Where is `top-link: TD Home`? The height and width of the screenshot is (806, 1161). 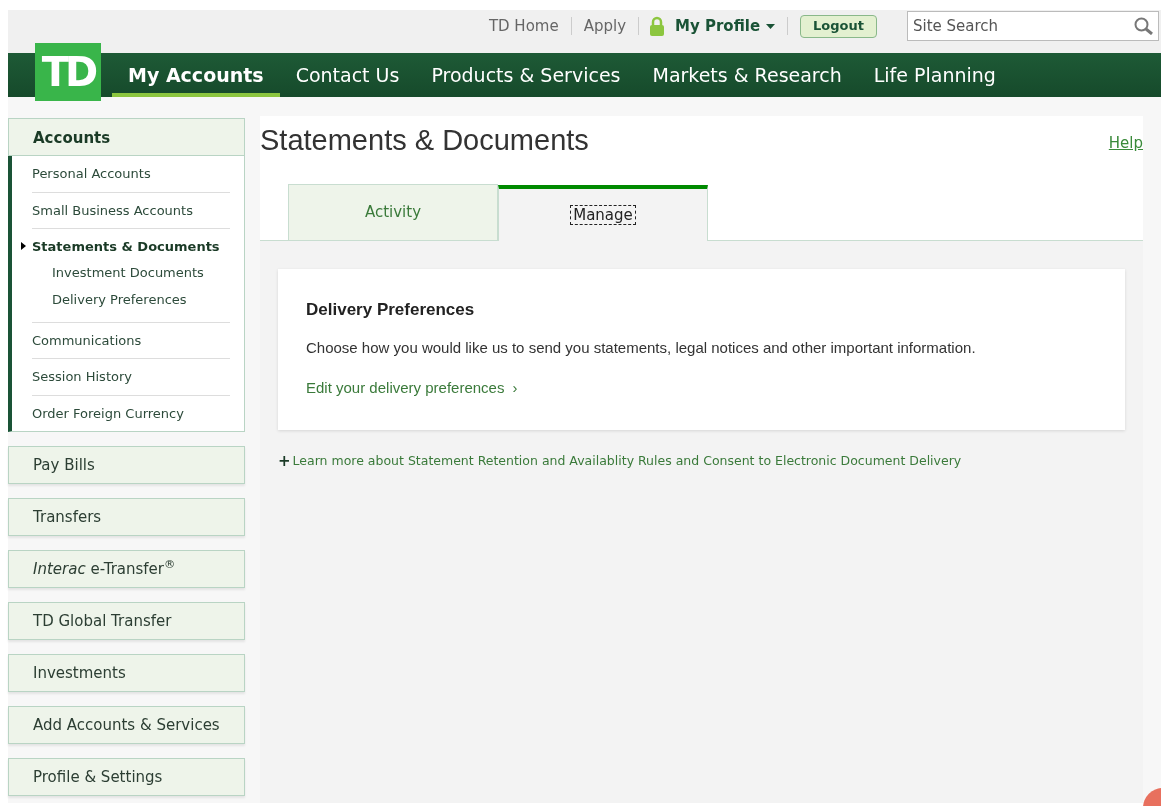
top-link: TD Home is located at coordinates (523, 26).